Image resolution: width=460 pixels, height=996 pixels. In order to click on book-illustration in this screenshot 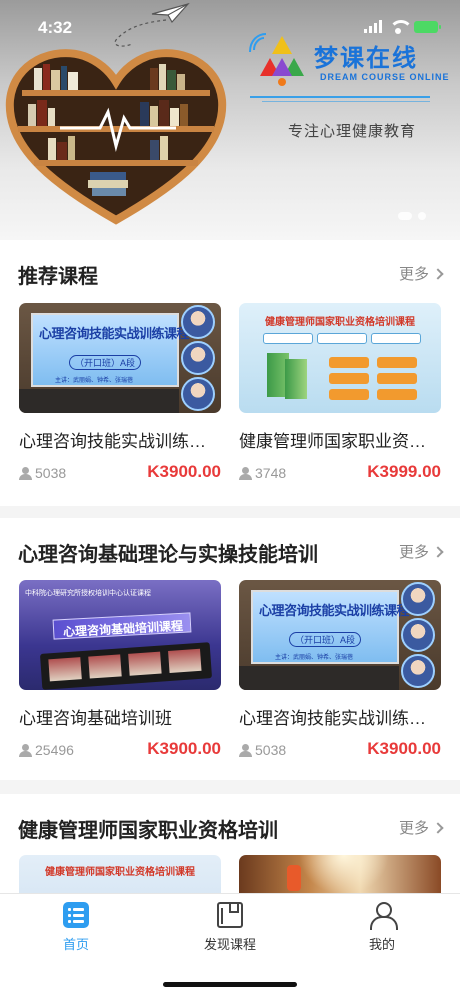, I will do `click(296, 379)`.